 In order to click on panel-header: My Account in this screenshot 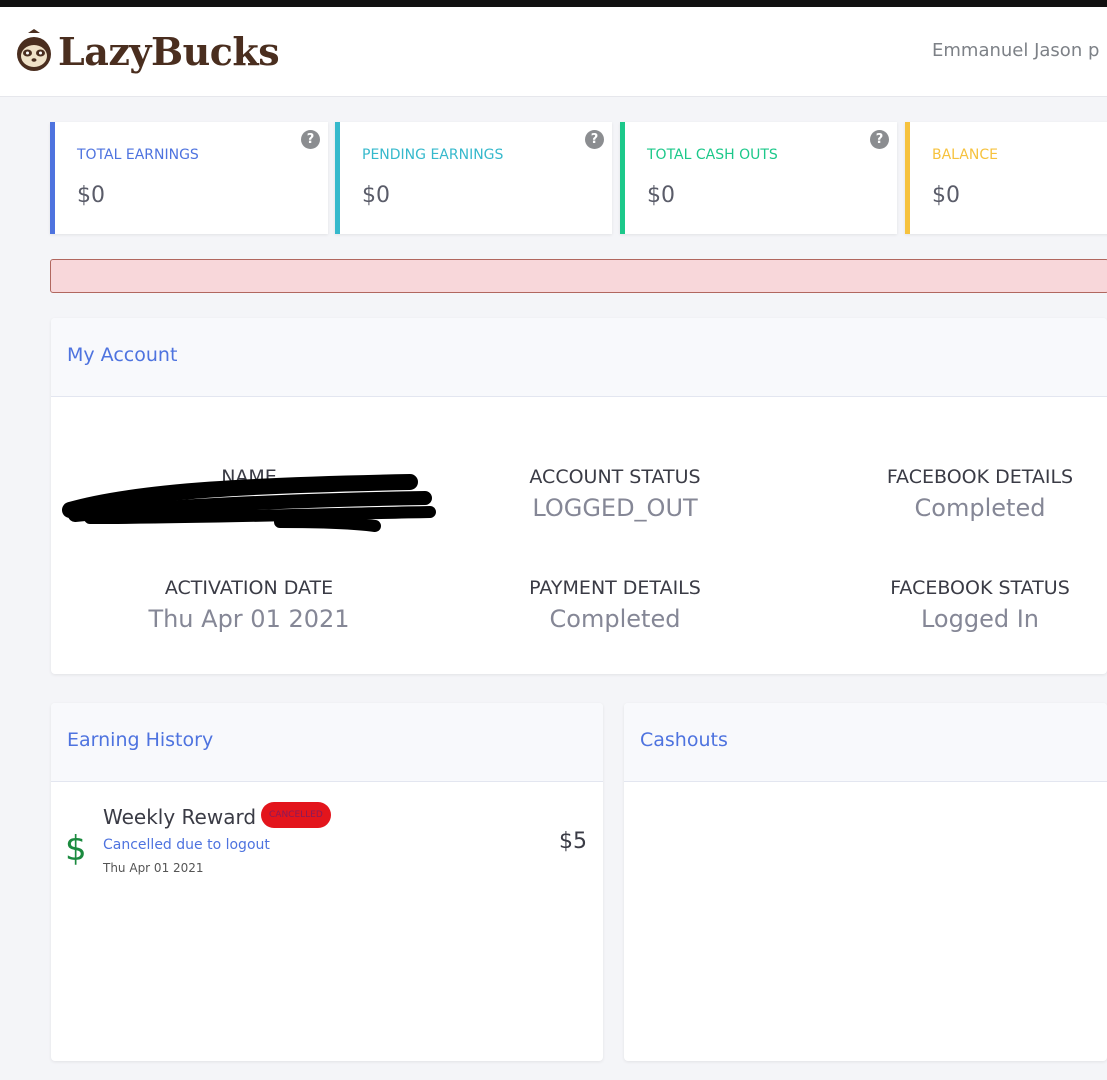, I will do `click(579, 357)`.